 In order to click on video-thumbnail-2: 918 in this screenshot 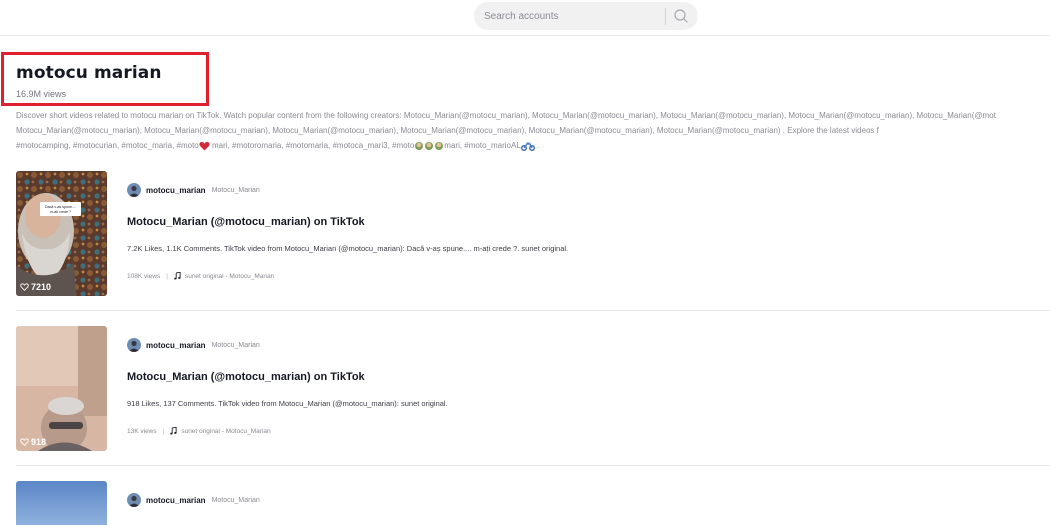, I will do `click(61, 388)`.